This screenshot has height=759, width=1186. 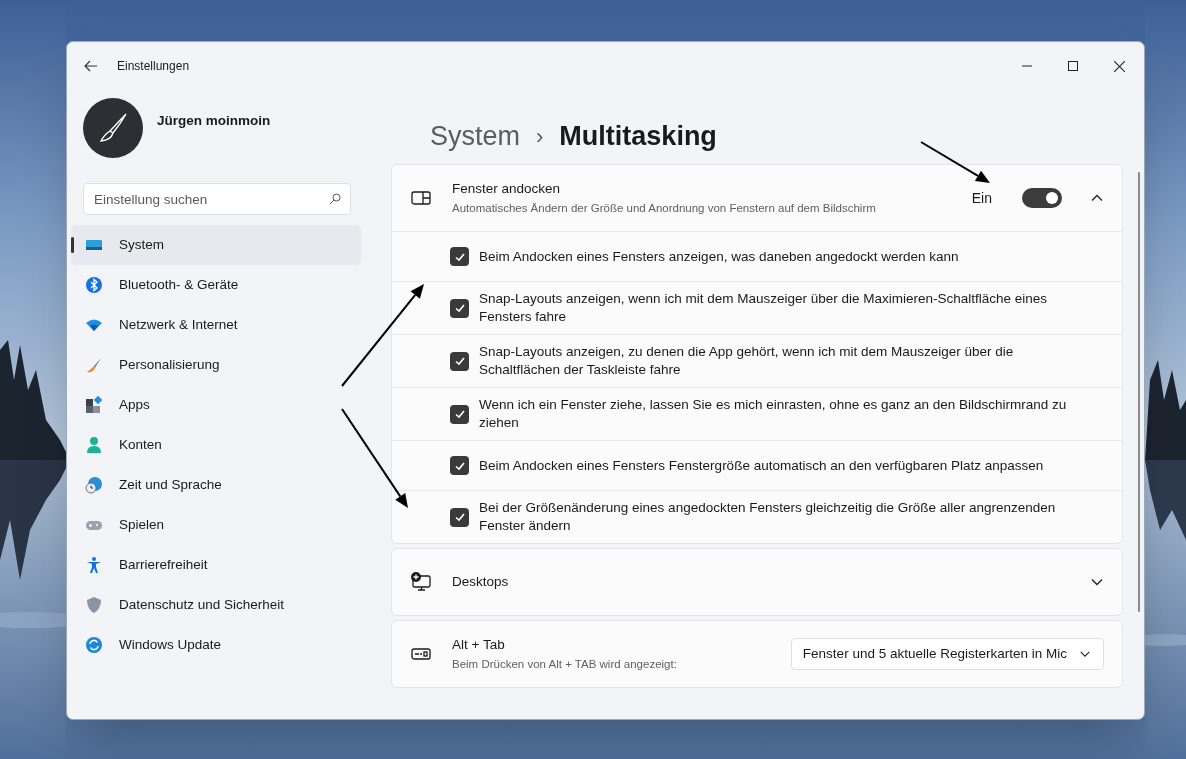 What do you see at coordinates (664, 208) in the screenshot?
I see `setting-description: Automatisches Ändern der Größe und Anordnung von Fenstern auf dem Bildschirm` at bounding box center [664, 208].